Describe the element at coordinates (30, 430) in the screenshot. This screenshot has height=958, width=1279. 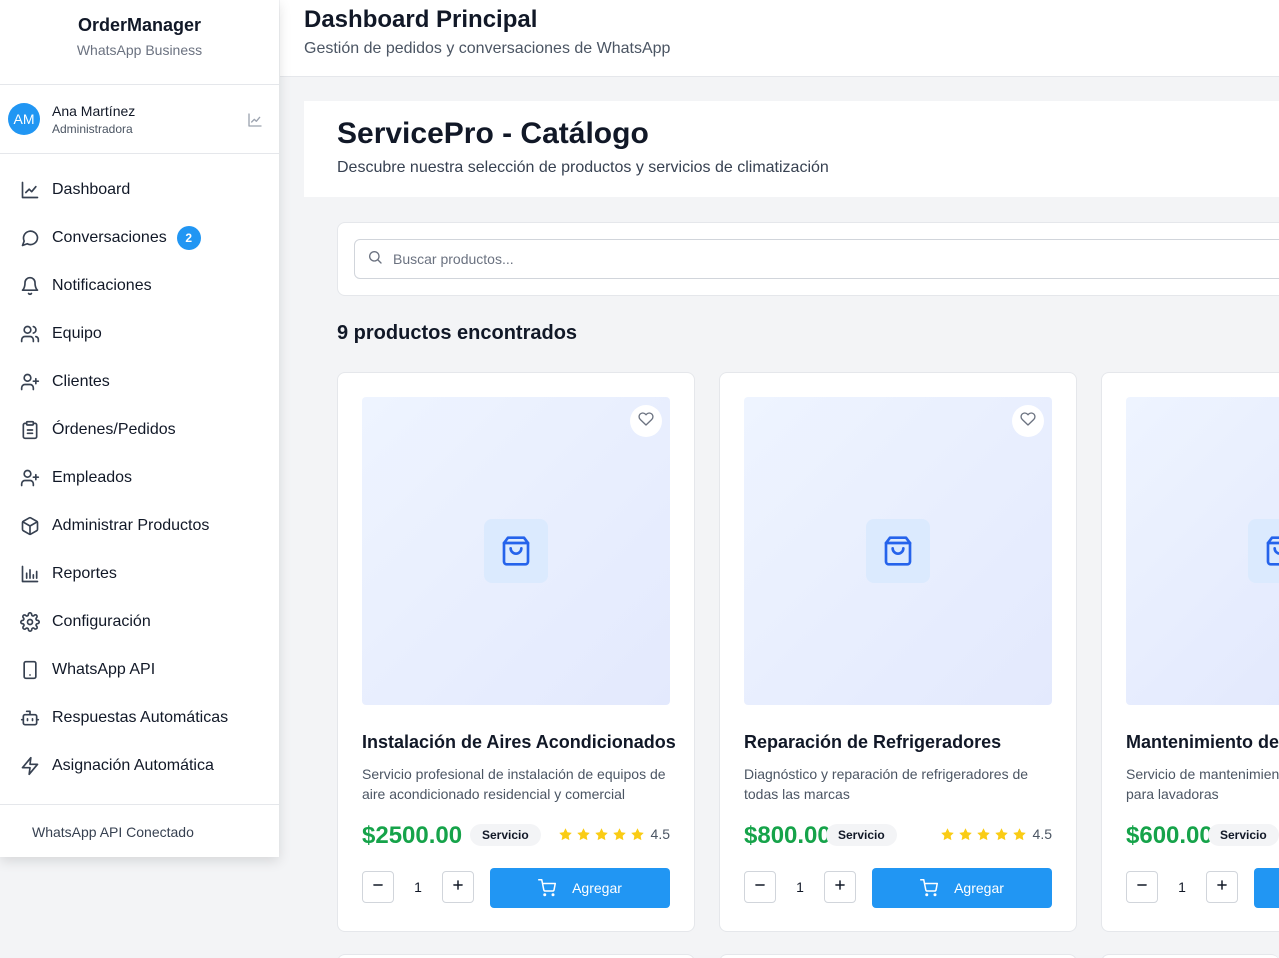
I see `clipboard-icon` at that location.